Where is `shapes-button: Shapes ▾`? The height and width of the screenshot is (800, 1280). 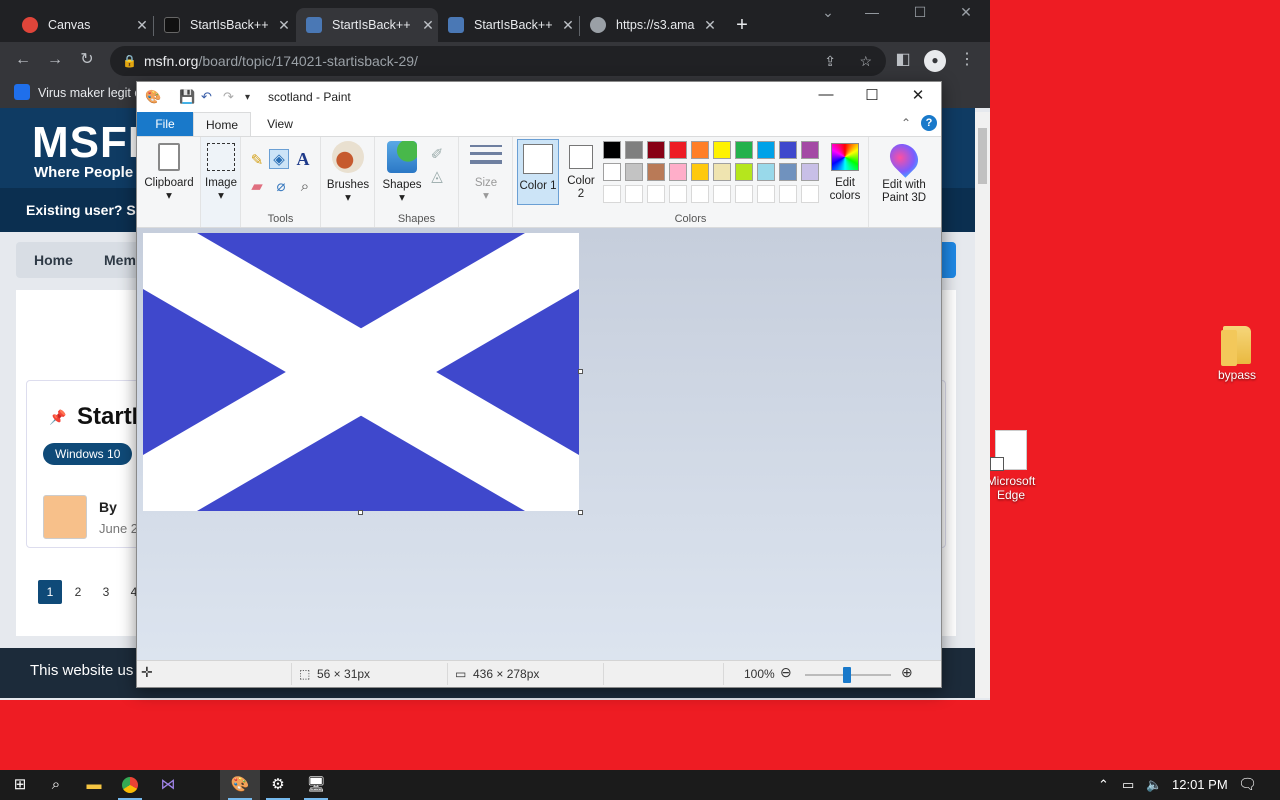
shapes-button: Shapes ▾ is located at coordinates (402, 173).